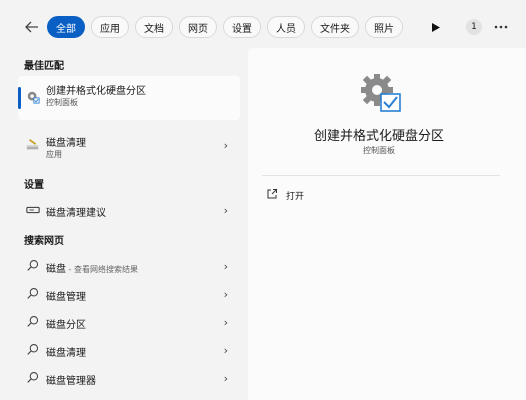 The height and width of the screenshot is (400, 526). What do you see at coordinates (66, 297) in the screenshot?
I see `web-item-label: 磁盘管理` at bounding box center [66, 297].